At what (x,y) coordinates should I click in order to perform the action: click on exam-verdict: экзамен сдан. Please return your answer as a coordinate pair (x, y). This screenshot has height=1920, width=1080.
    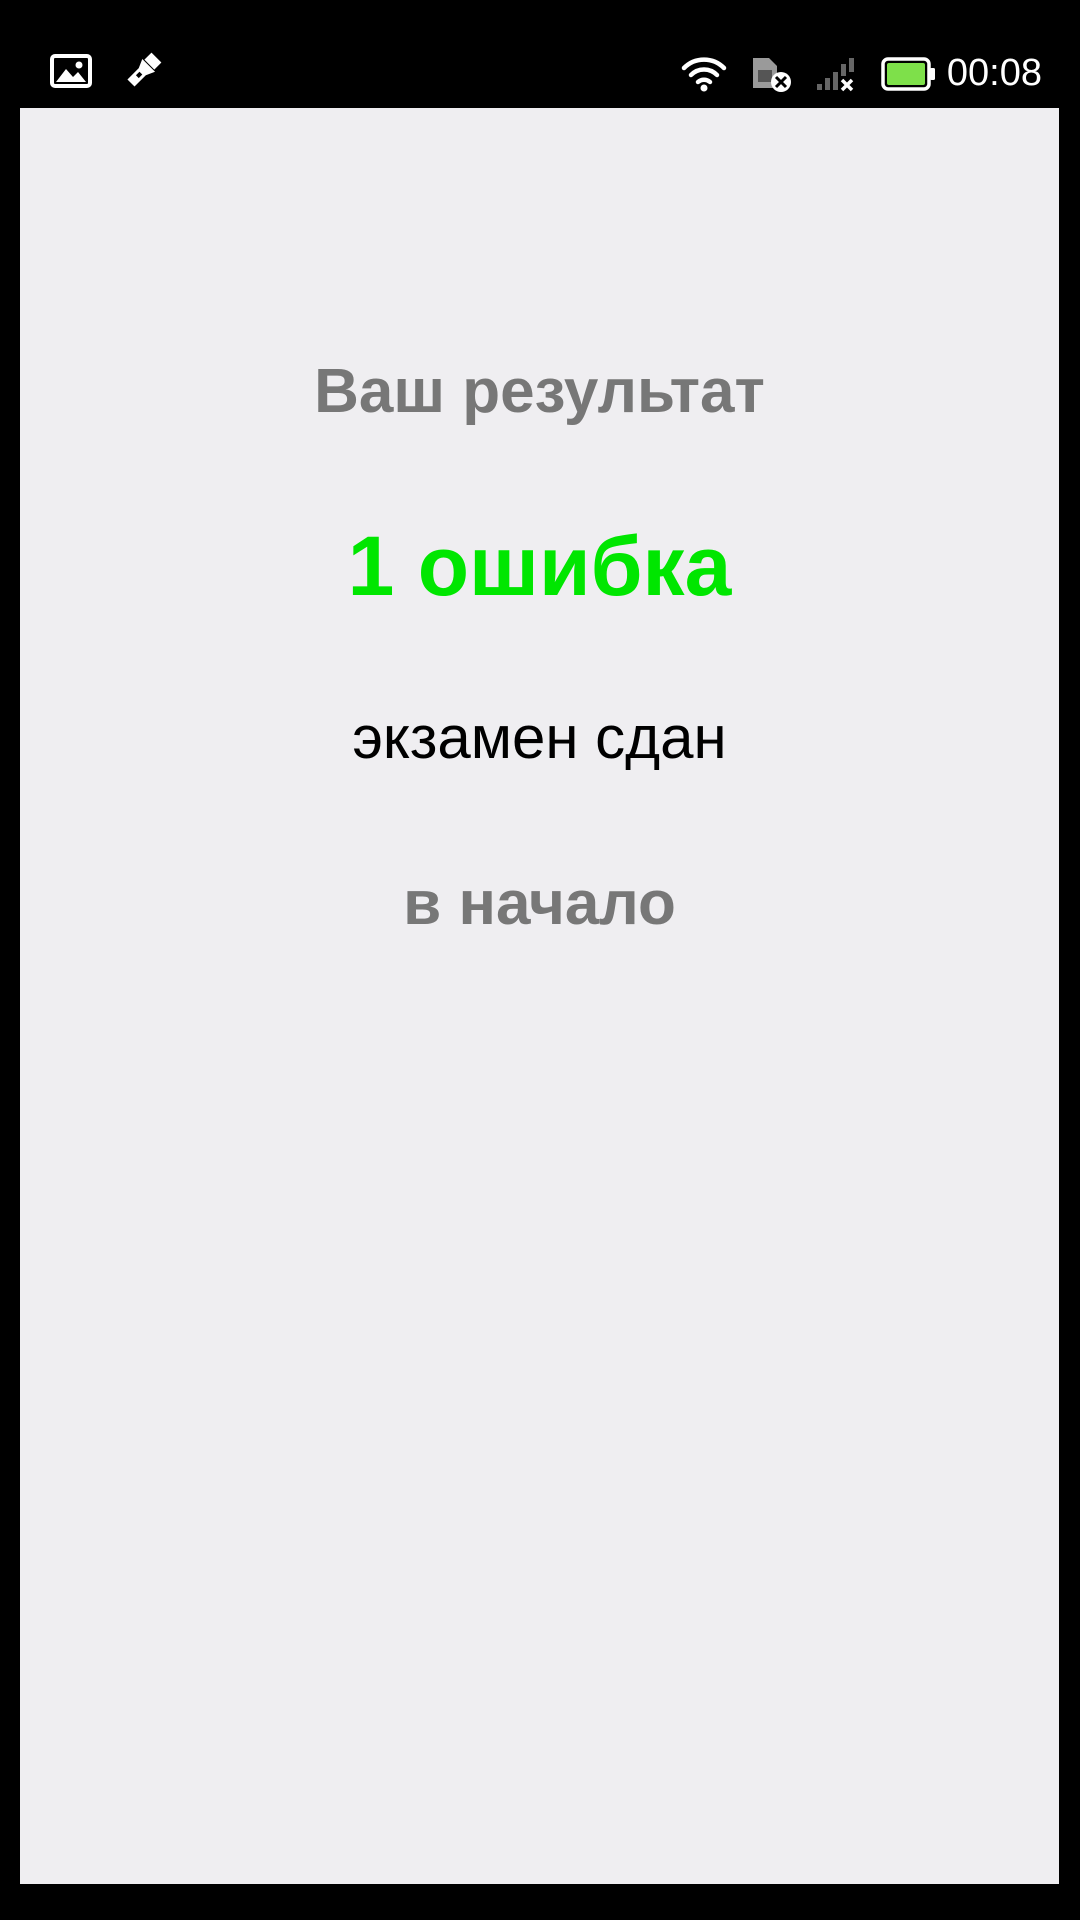
    Looking at the image, I should click on (539, 737).